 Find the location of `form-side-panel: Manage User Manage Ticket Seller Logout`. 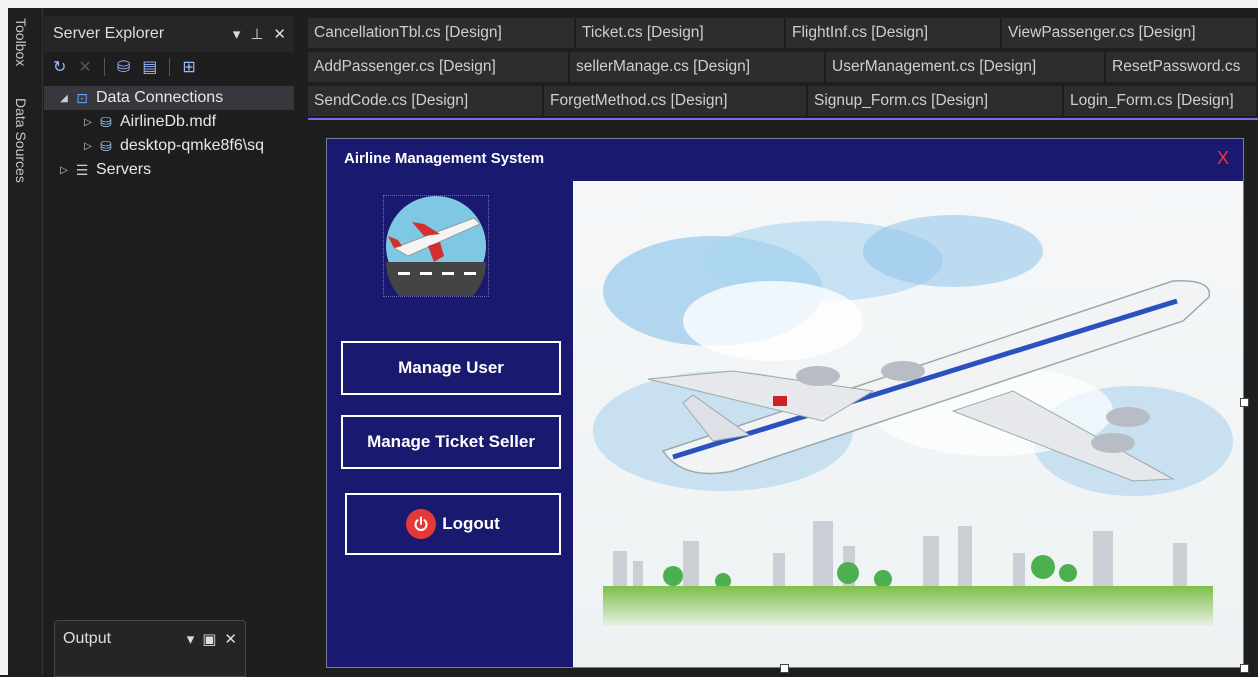

form-side-panel: Manage User Manage Ticket Seller Logout is located at coordinates (450, 425).